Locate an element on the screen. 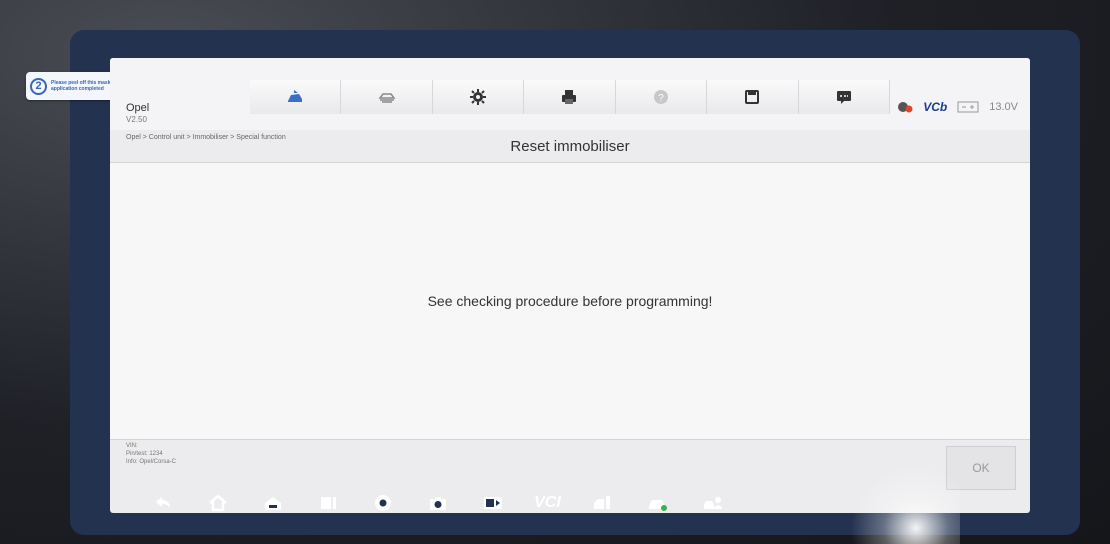 This screenshot has height=544, width=1110. screen-record-button is located at coordinates (492, 503).